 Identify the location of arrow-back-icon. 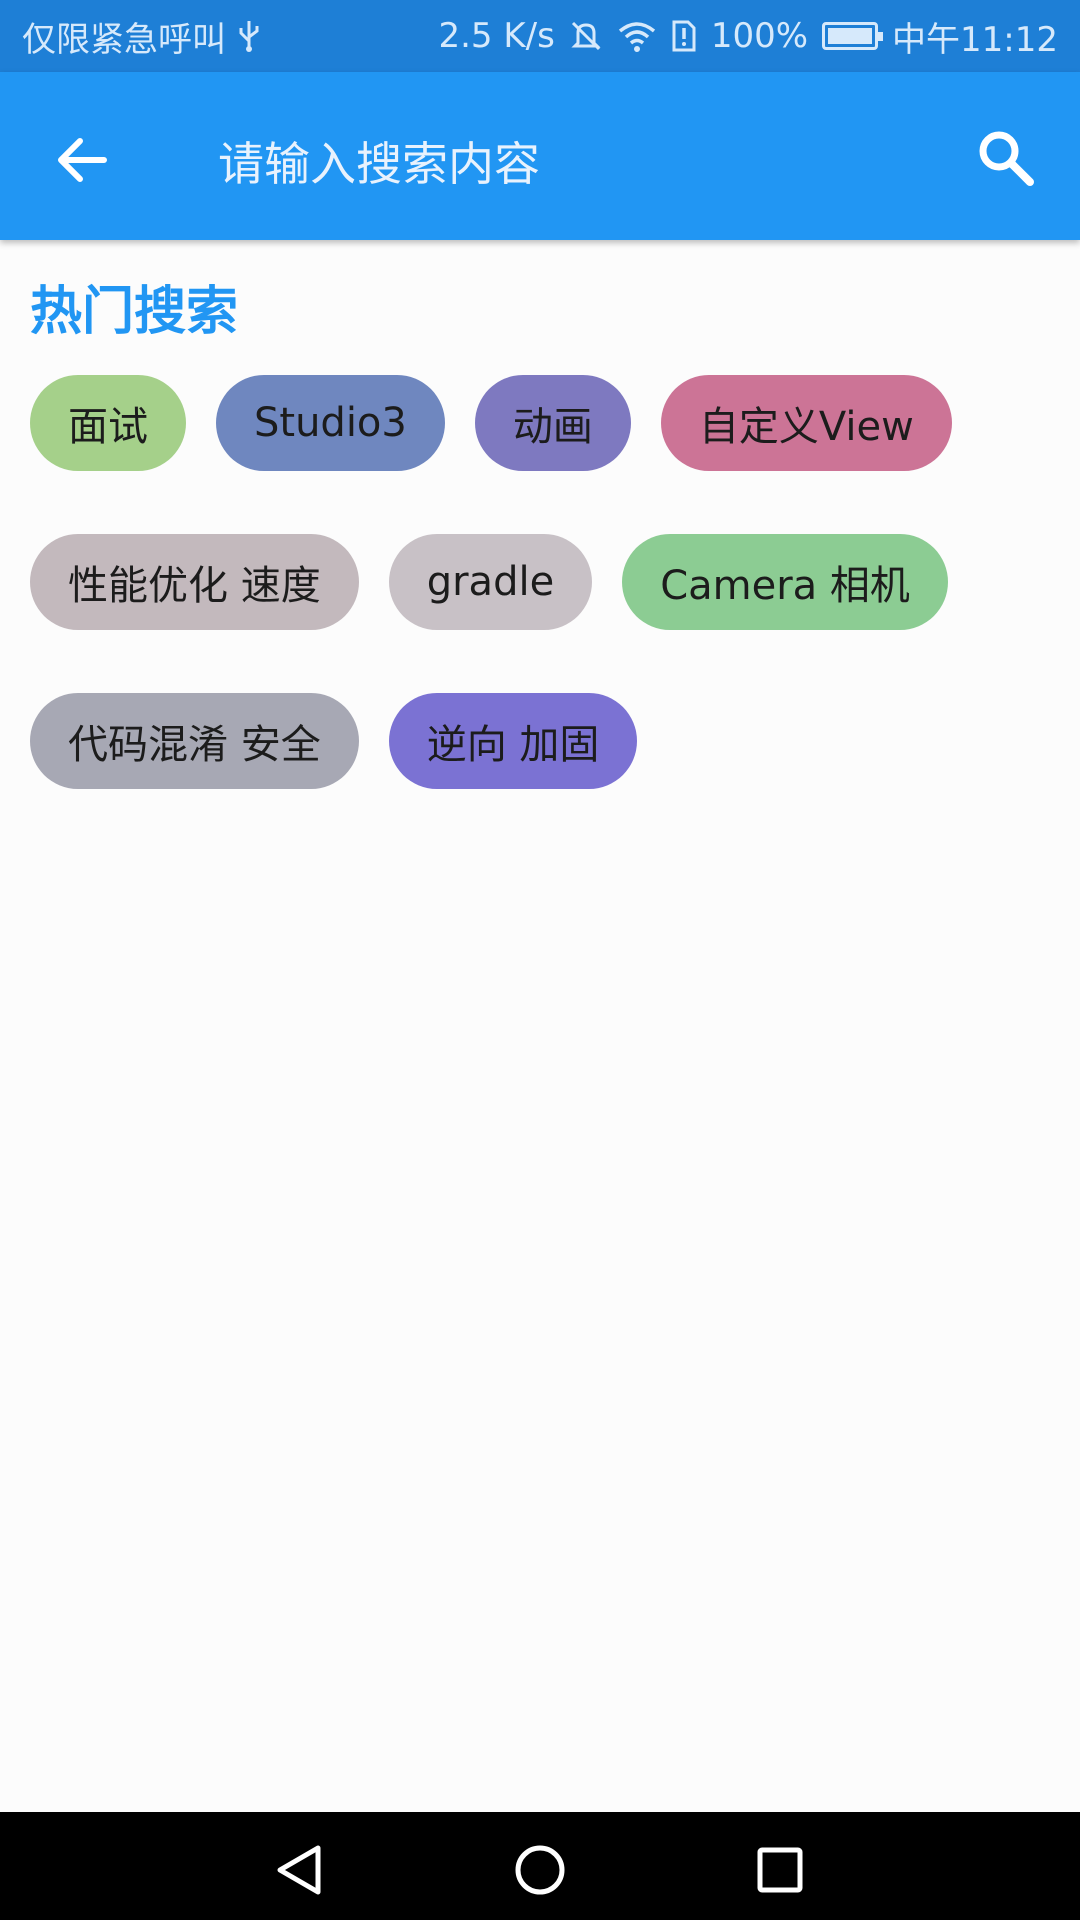
(82, 160).